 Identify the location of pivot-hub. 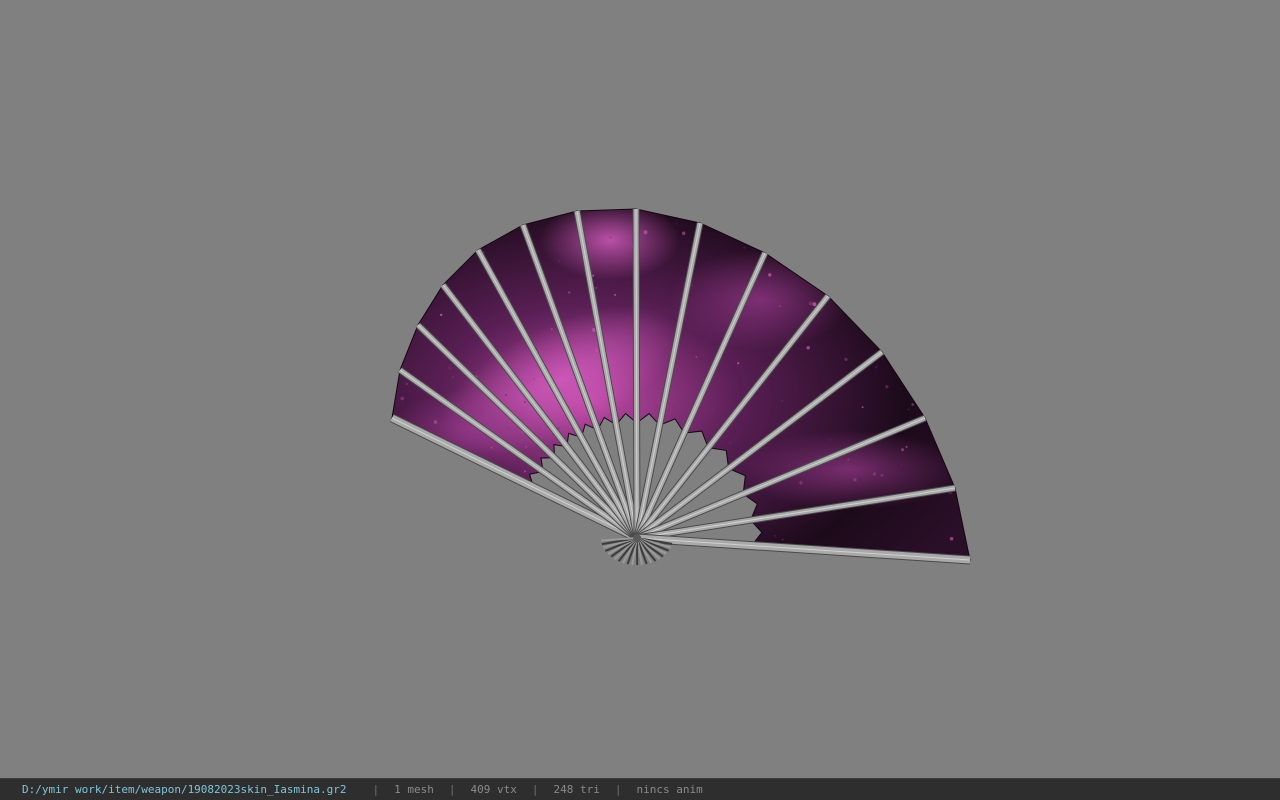
(637, 538).